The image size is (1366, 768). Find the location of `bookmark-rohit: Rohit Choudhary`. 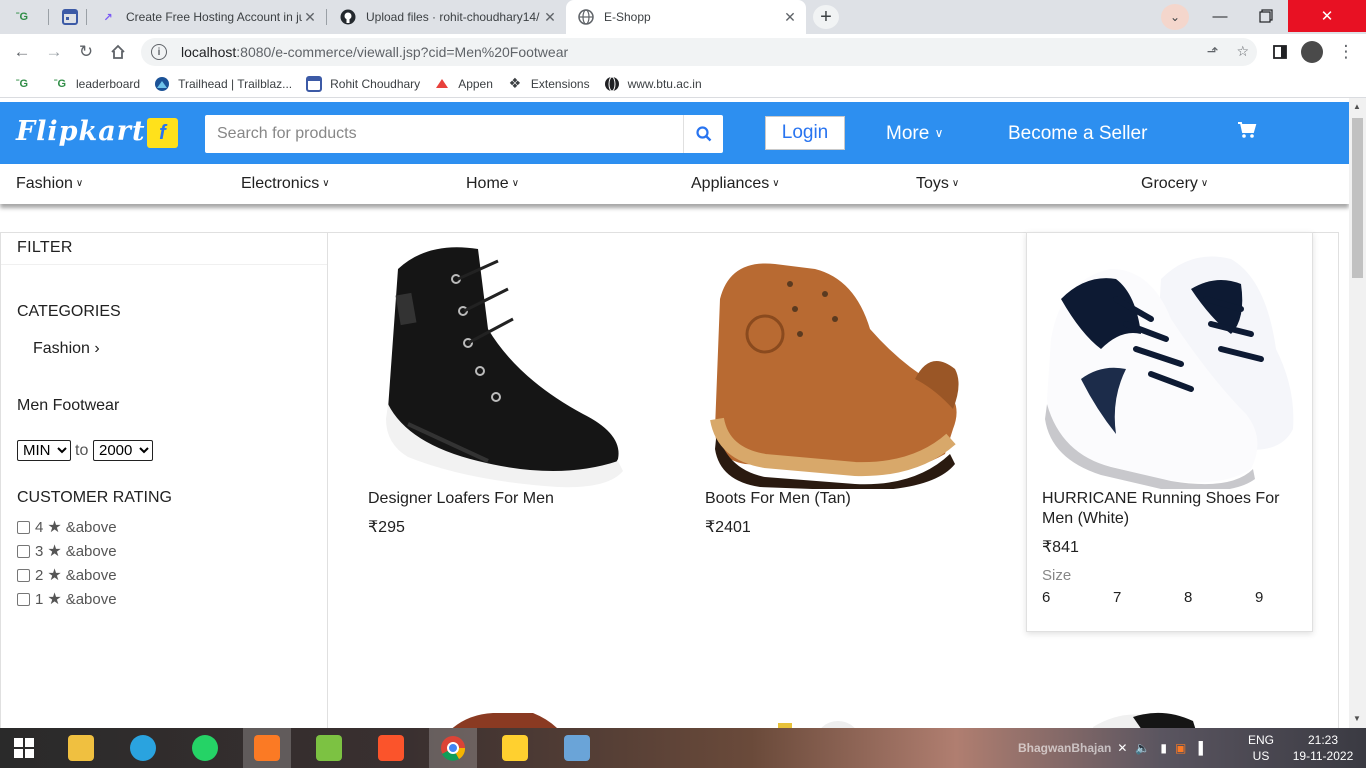

bookmark-rohit: Rohit Choudhary is located at coordinates (363, 83).